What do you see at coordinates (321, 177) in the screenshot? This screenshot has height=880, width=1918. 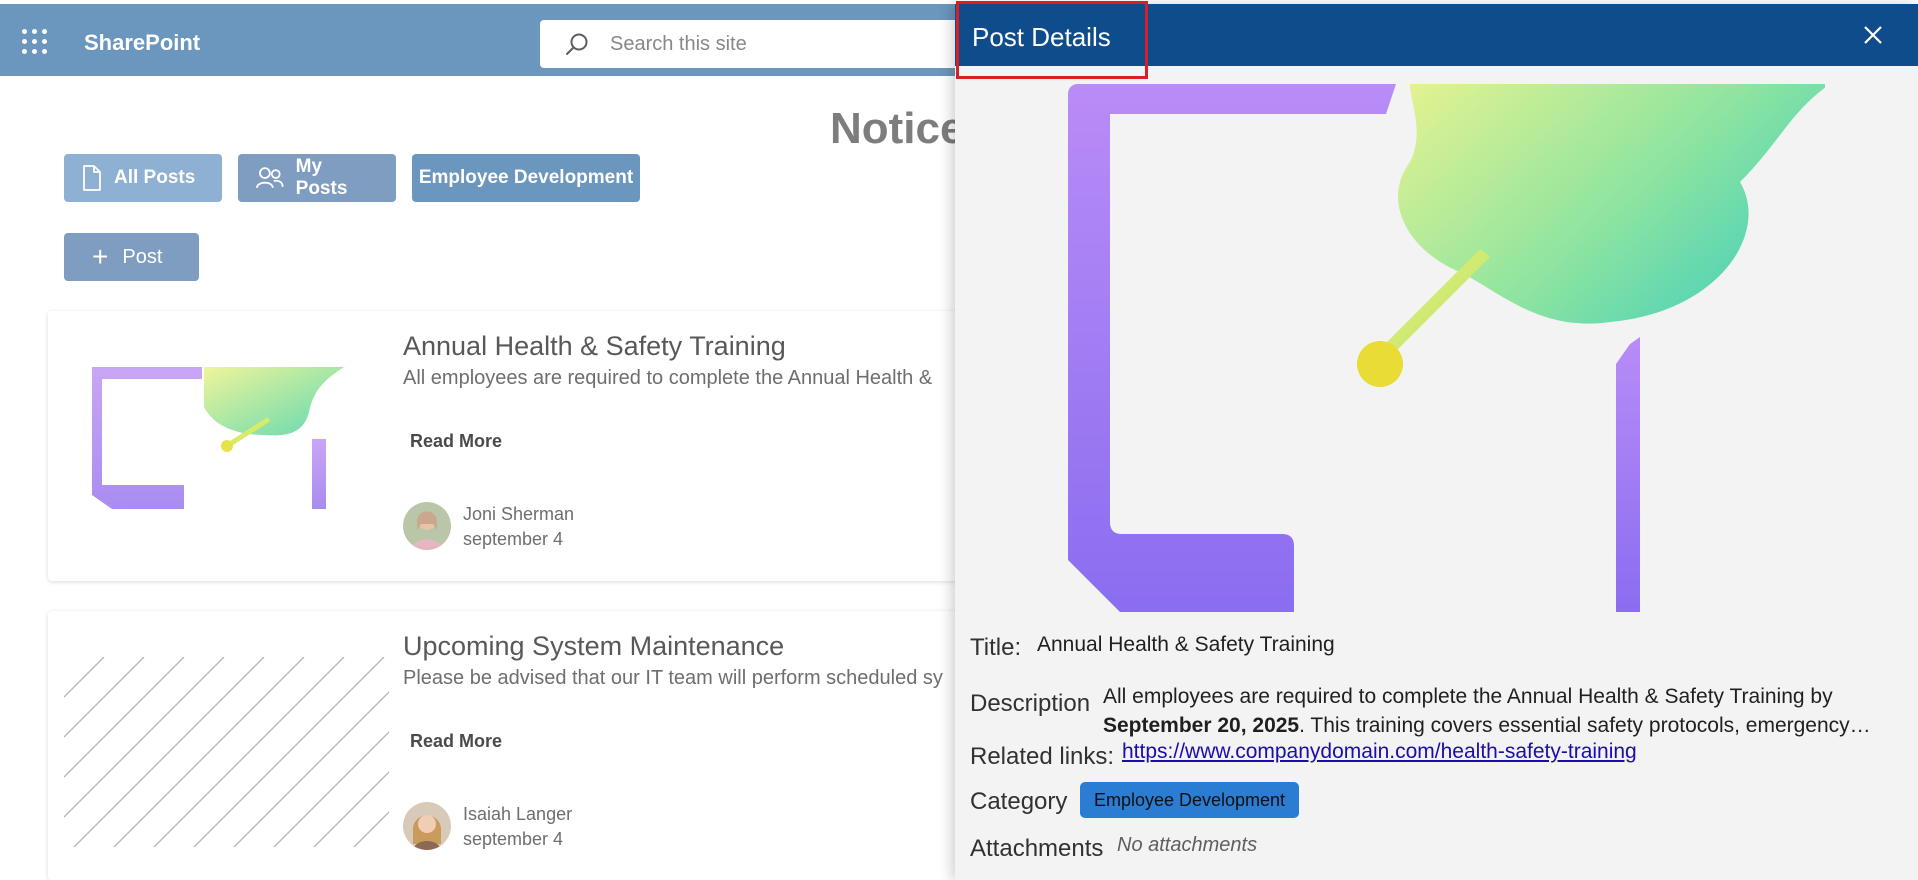 I see `my-posts-label: My Posts` at bounding box center [321, 177].